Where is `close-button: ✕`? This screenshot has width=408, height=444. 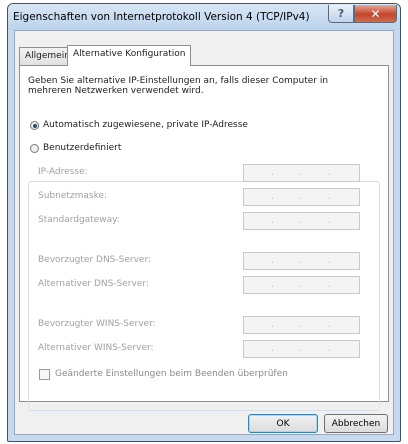 close-button: ✕ is located at coordinates (375, 14).